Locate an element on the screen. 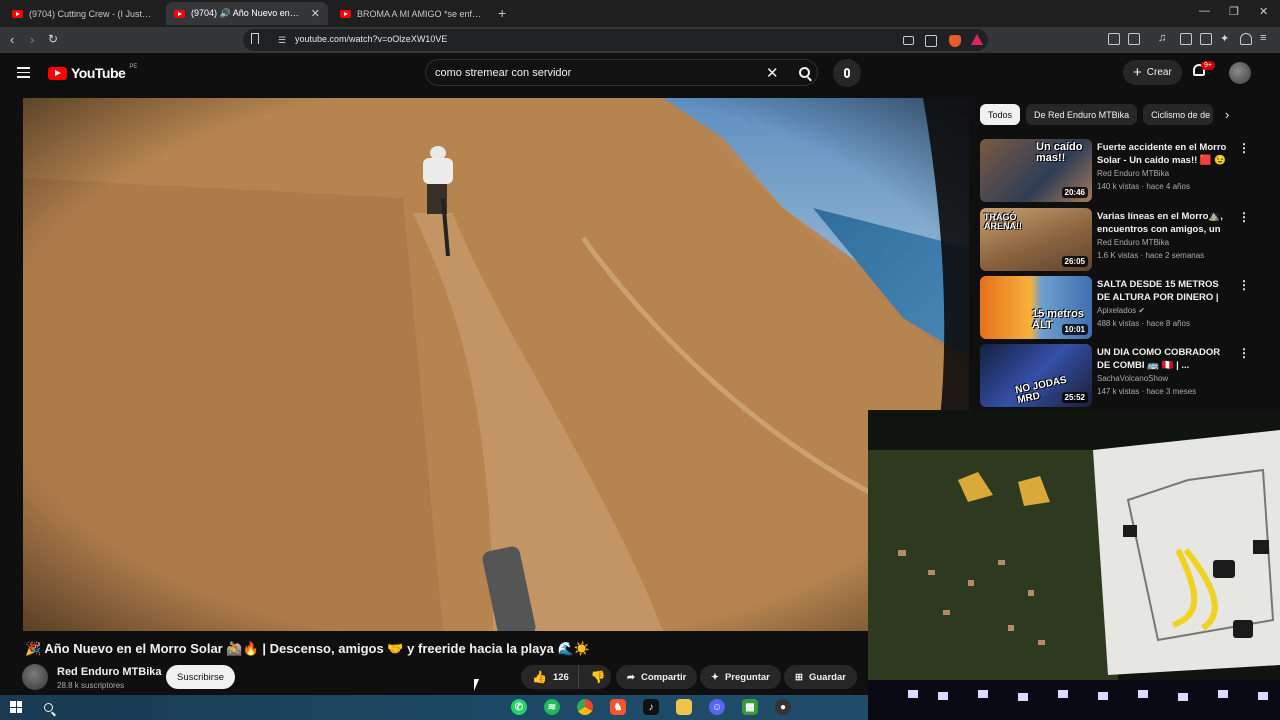 The width and height of the screenshot is (1280, 720). menu-icon: ≡ is located at coordinates (1263, 38).